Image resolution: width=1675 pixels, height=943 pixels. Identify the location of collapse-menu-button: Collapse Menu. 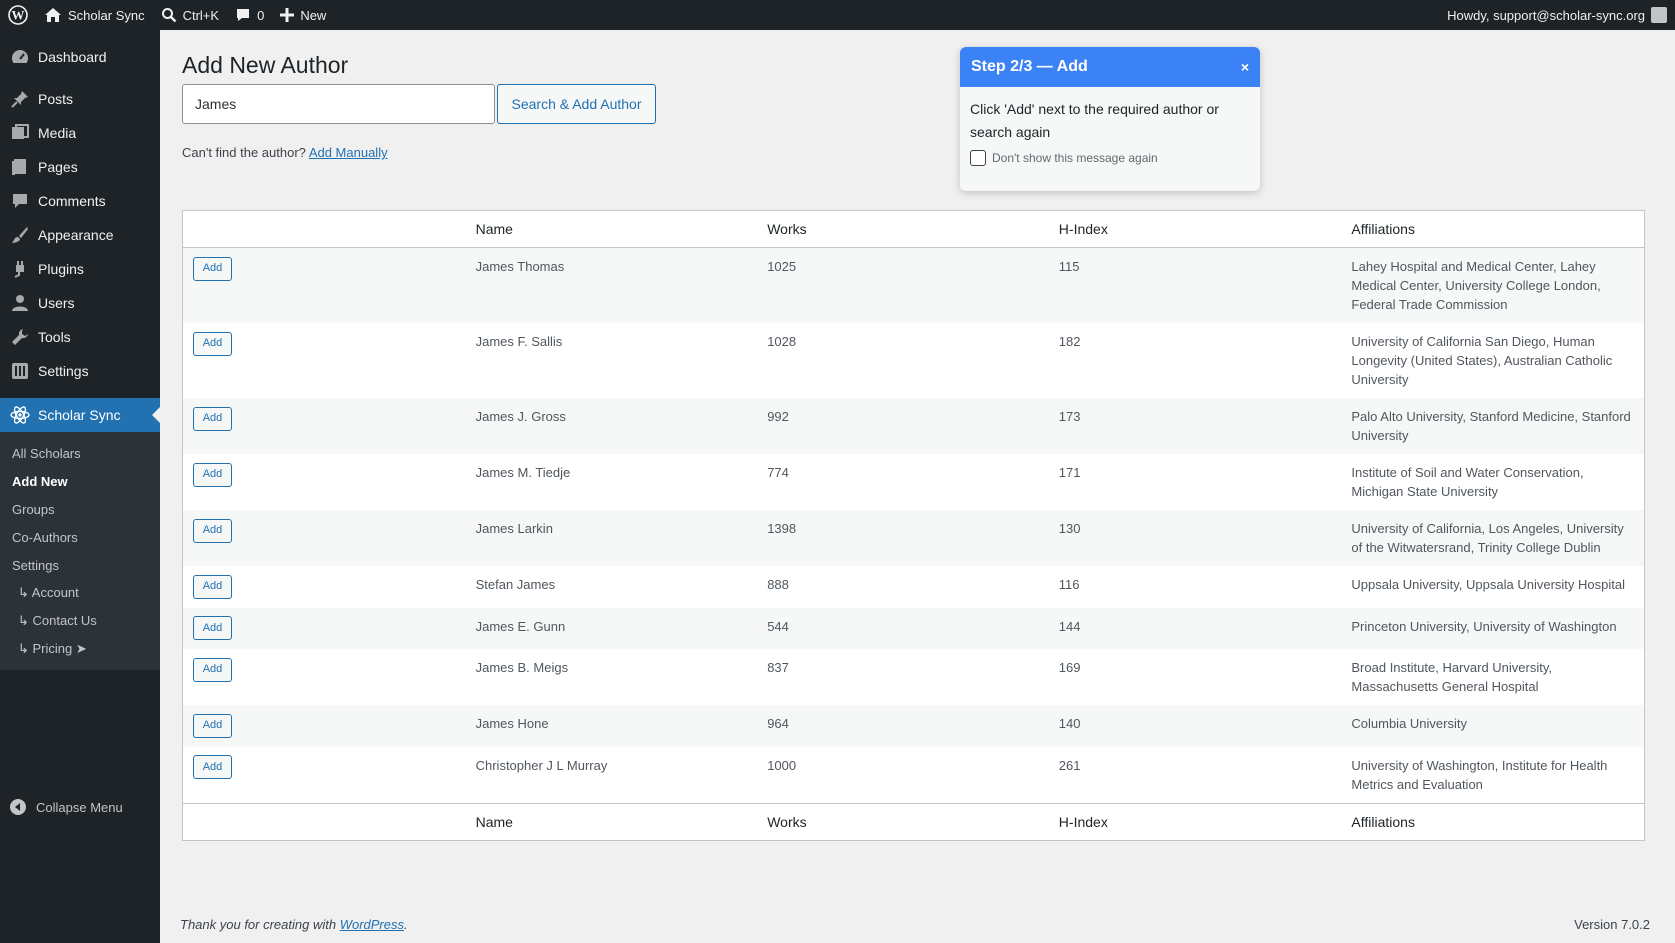
(61, 807).